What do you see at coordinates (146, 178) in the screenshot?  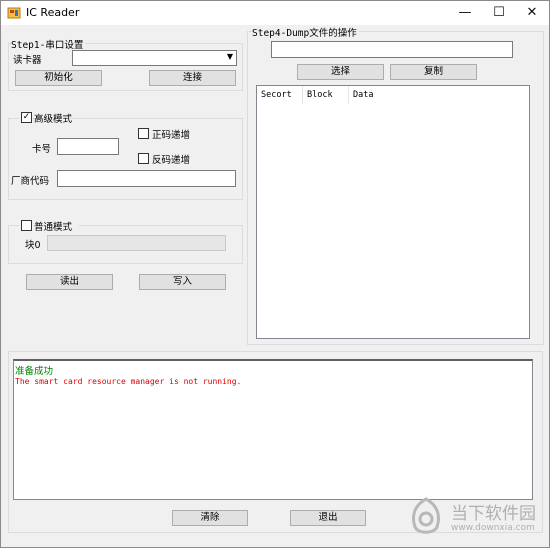 I see `vendor-code-input` at bounding box center [146, 178].